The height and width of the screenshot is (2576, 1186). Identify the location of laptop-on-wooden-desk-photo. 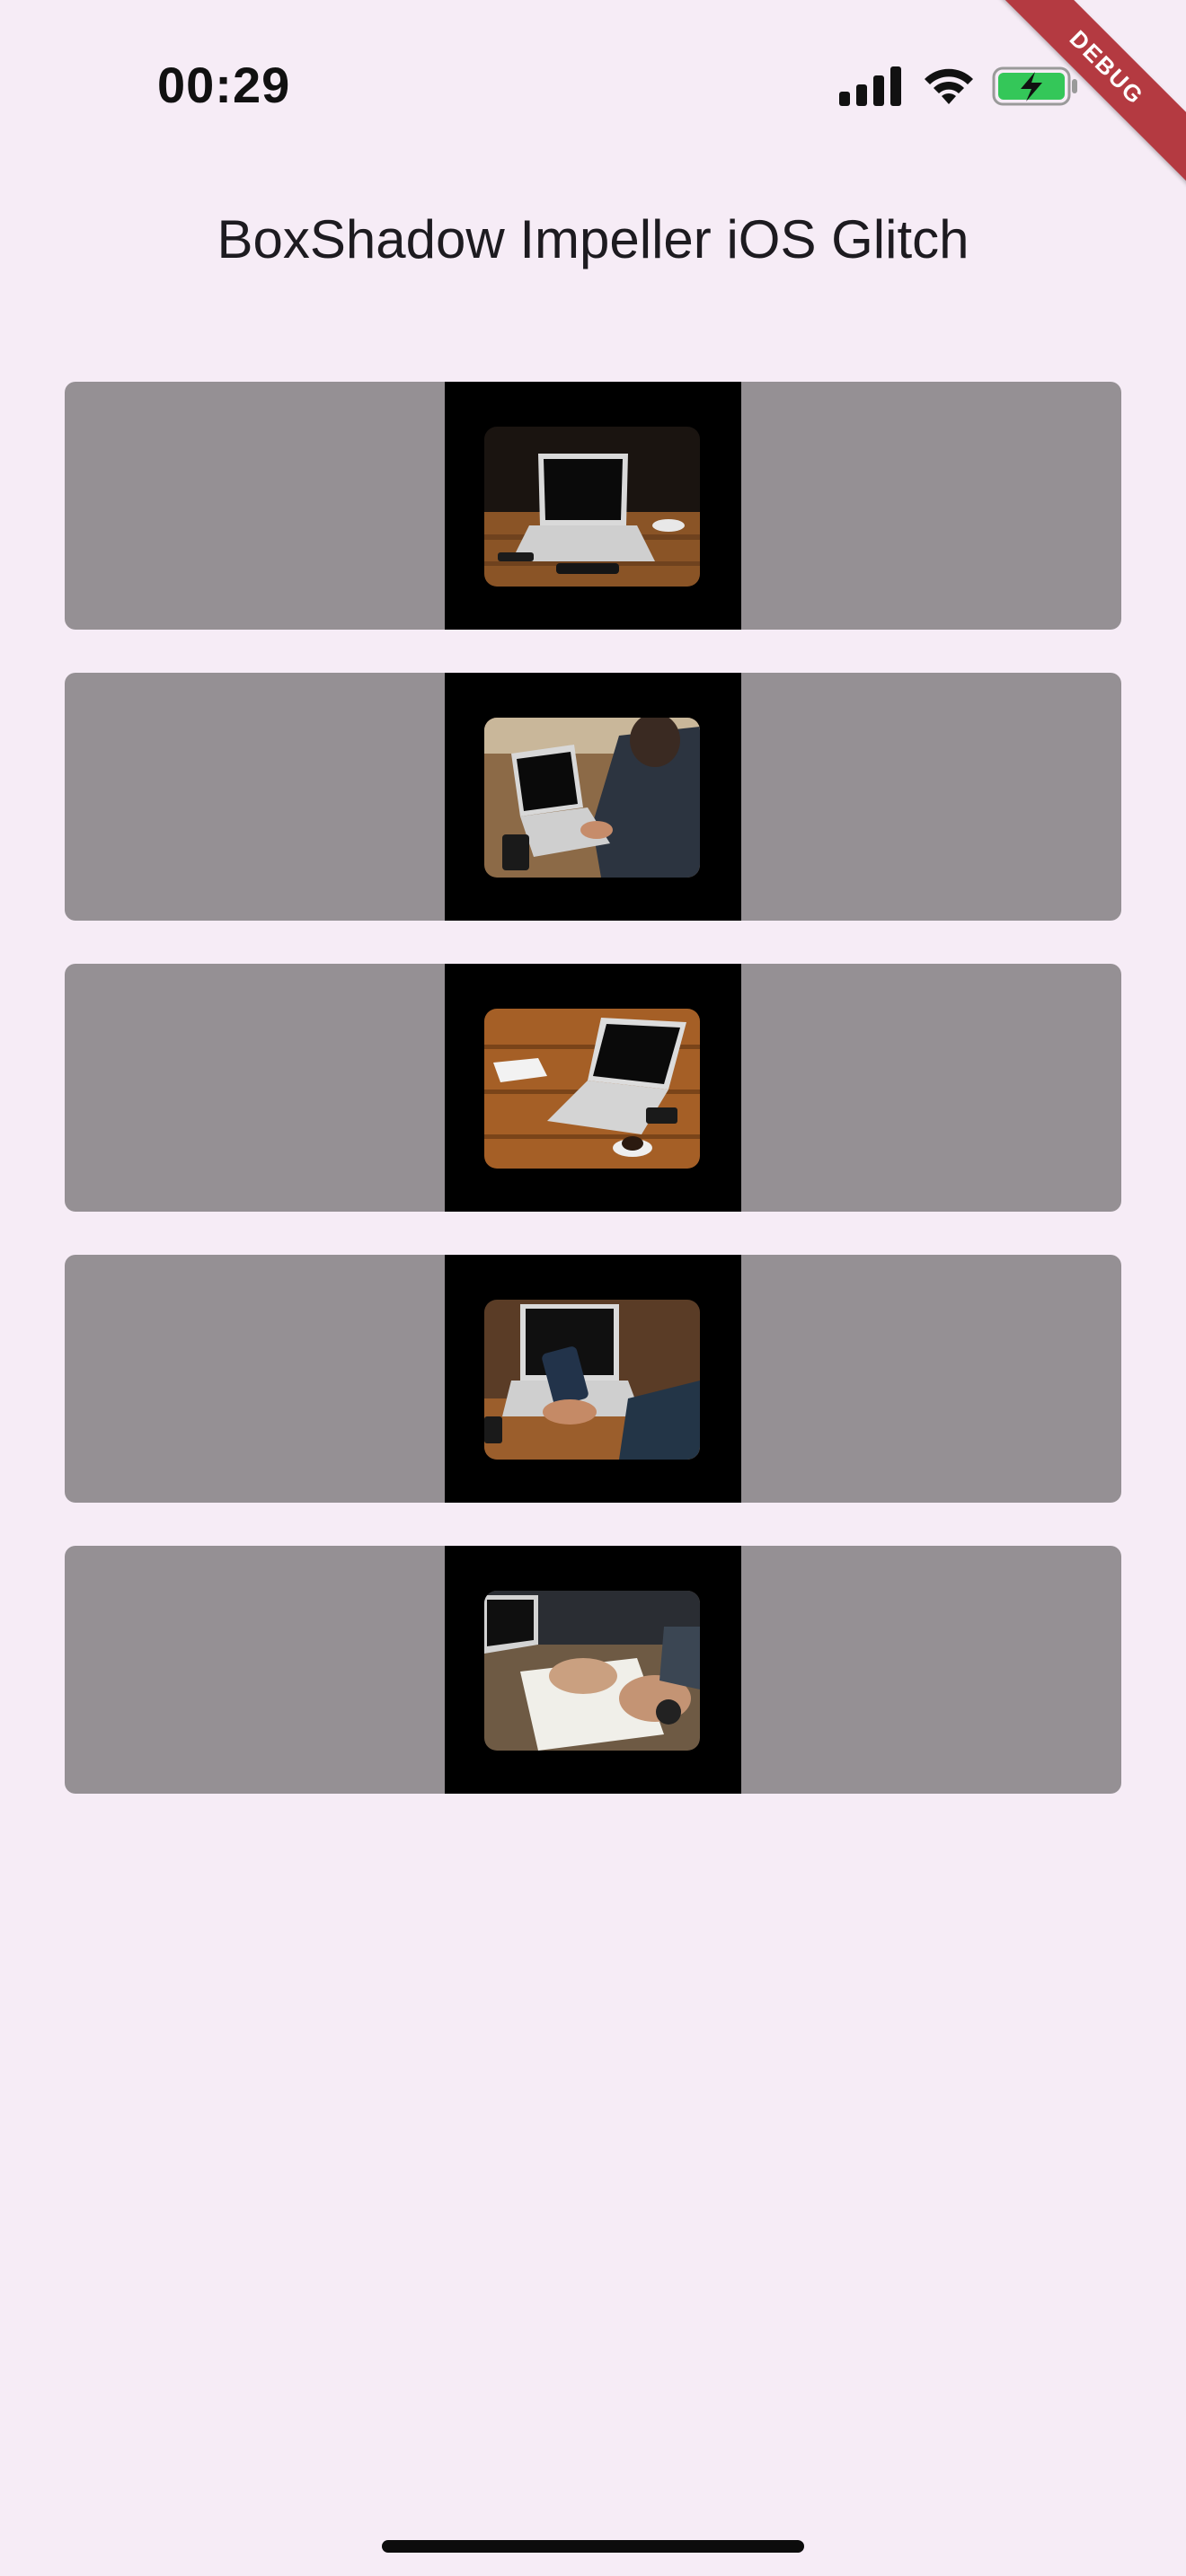
(592, 507).